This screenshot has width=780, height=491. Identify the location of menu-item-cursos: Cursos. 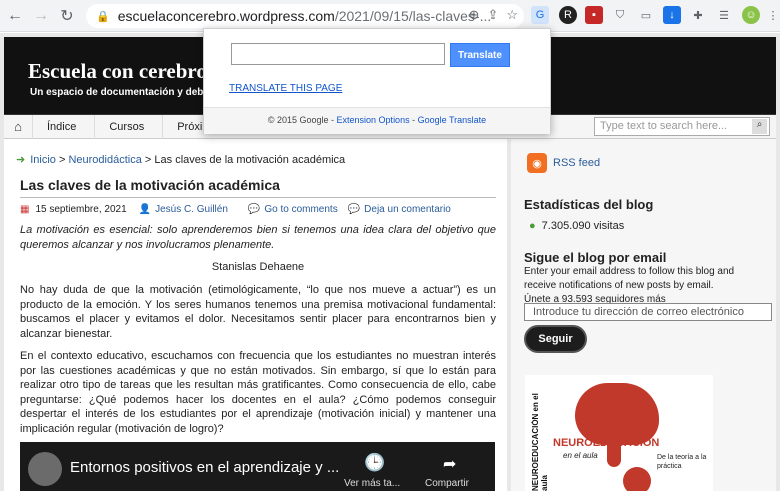
(128, 126).